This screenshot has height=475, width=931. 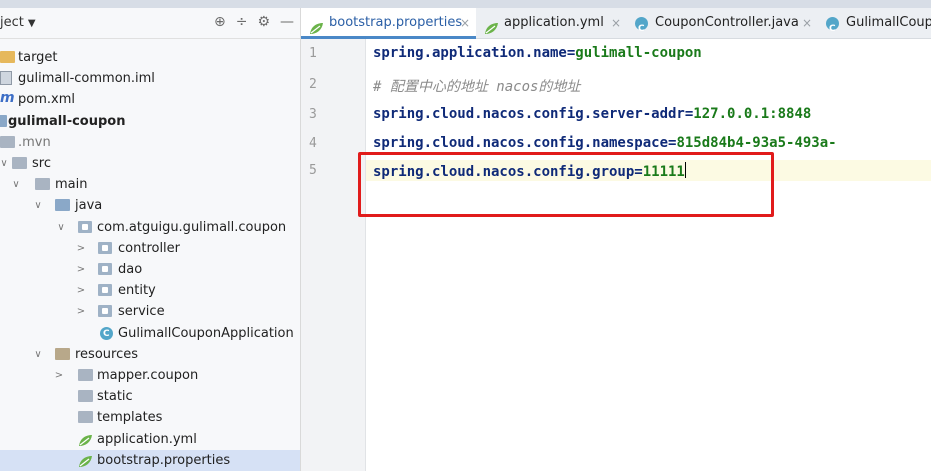 I want to click on tree-item: ∨ java, so click(x=150, y=205).